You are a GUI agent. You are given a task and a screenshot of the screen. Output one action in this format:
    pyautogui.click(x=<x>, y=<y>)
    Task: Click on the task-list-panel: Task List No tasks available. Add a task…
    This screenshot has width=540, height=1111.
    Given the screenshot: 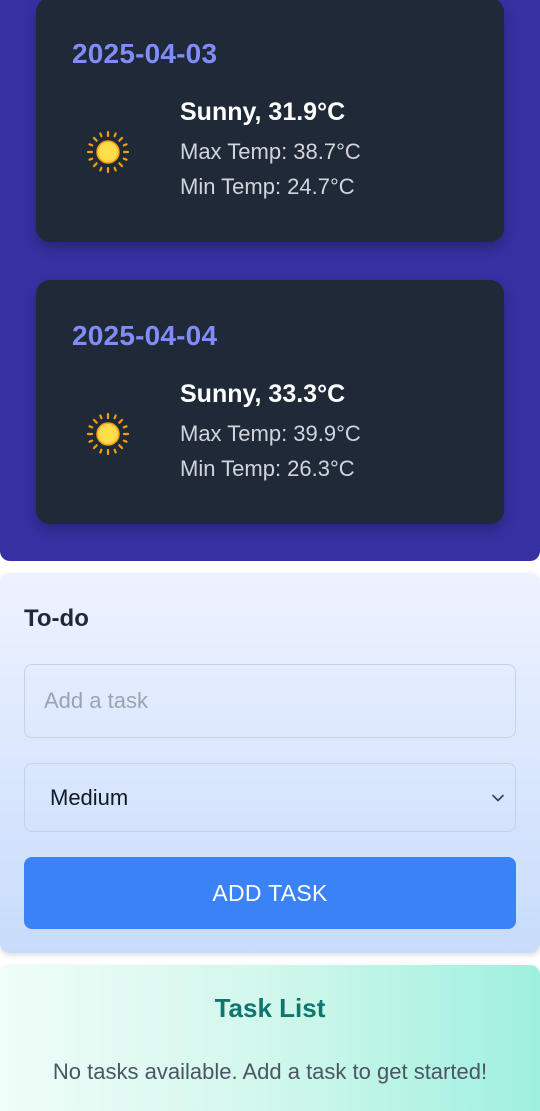 What is the action you would take?
    pyautogui.click(x=270, y=1038)
    